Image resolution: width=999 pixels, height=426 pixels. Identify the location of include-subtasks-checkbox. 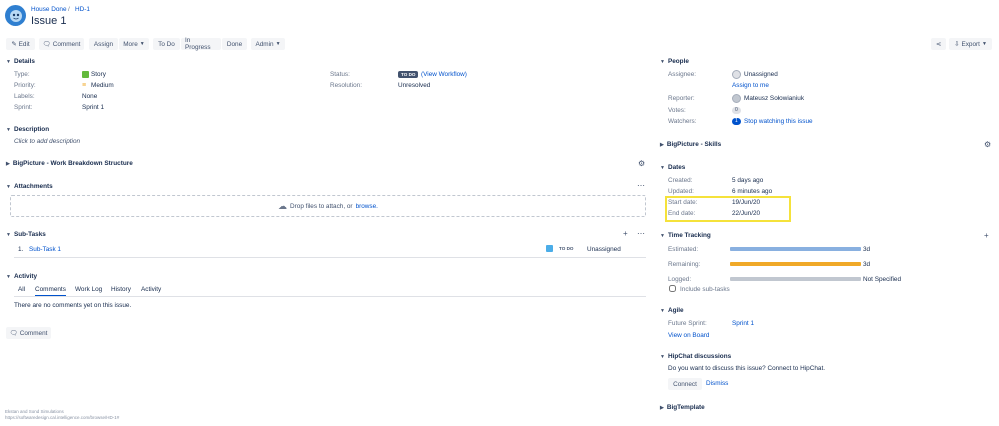
(672, 288).